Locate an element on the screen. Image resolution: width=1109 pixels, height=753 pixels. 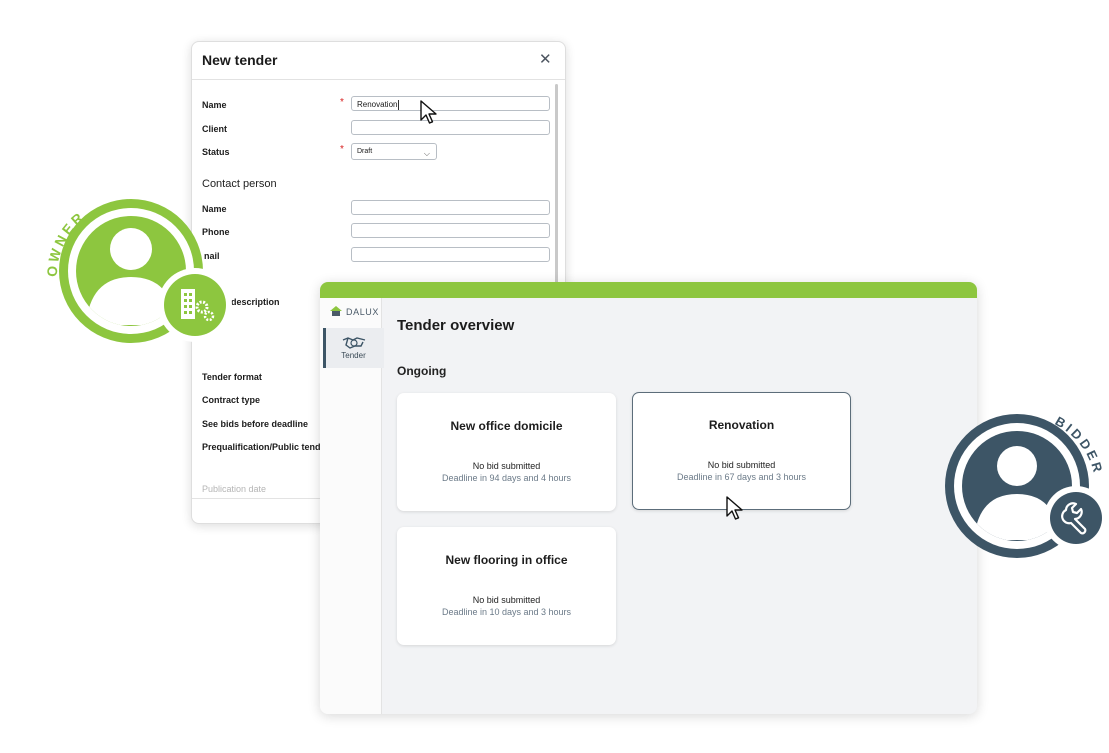
tender-card-deadline: Deadline in 10 days and 3 hours is located at coordinates (506, 612).